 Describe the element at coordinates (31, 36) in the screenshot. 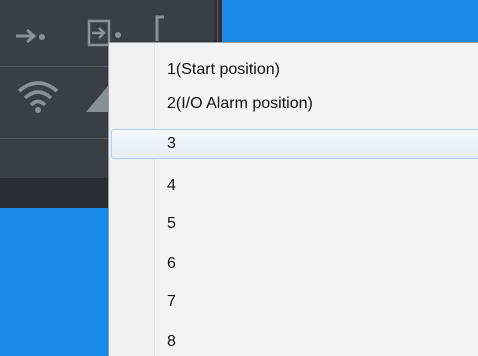

I see `arrow-right-dot-icon` at that location.